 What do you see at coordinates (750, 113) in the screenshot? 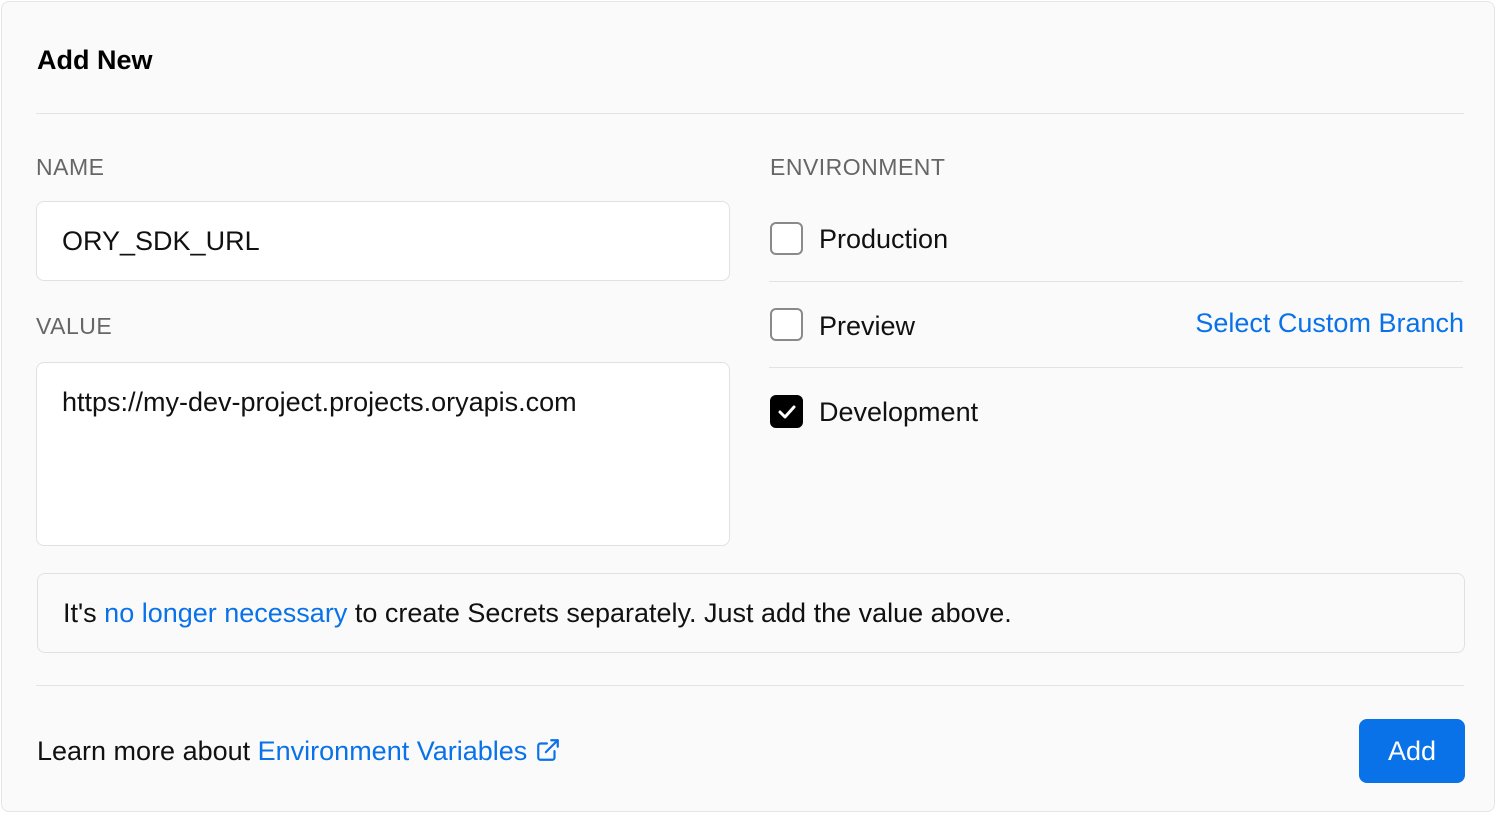
I see `title-divider` at bounding box center [750, 113].